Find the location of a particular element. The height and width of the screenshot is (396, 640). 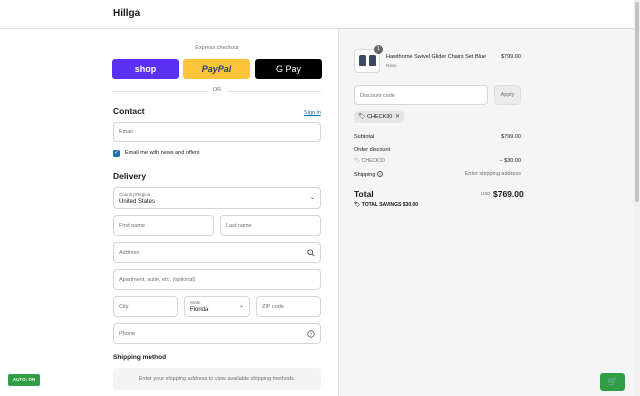

remove-discount-icon: ✕ is located at coordinates (397, 116).